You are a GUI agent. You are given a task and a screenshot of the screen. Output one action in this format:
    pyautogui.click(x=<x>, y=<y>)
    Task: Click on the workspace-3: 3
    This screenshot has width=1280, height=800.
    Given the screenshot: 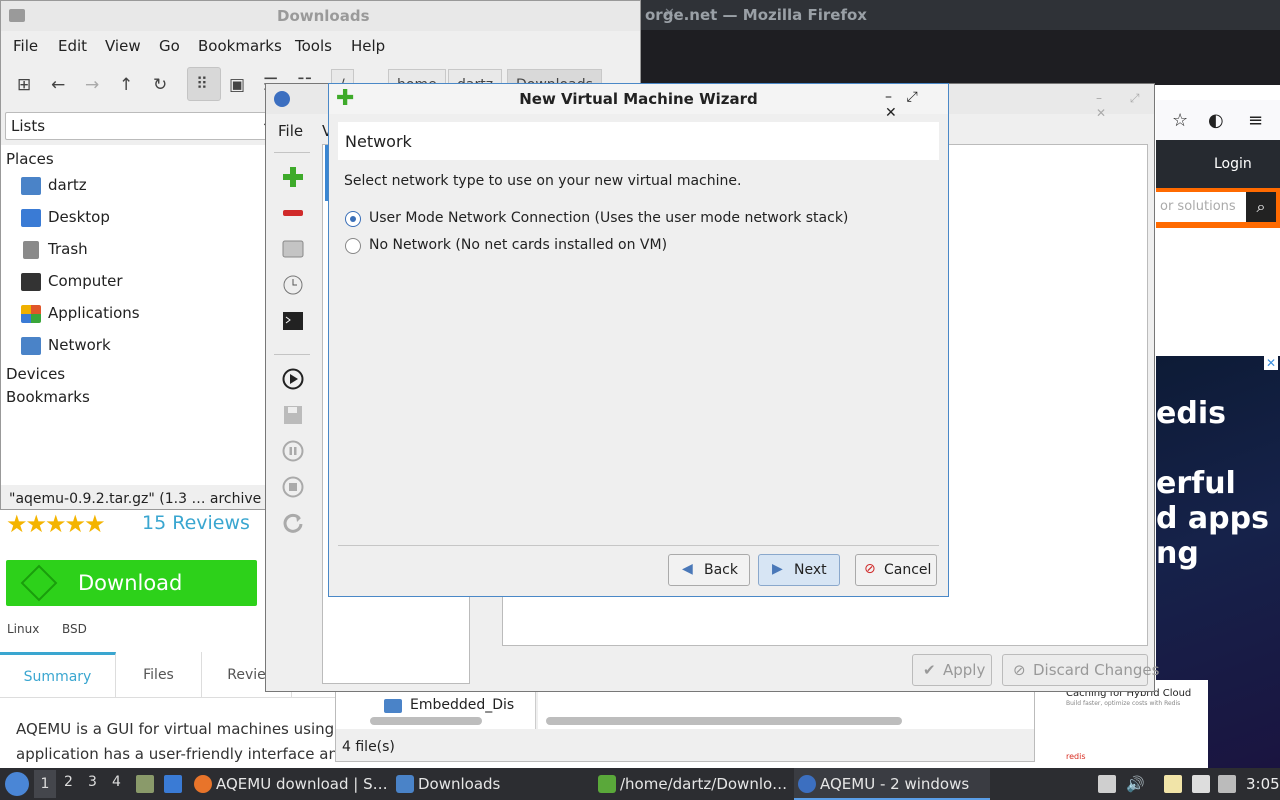 What is the action you would take?
    pyautogui.click(x=92, y=782)
    